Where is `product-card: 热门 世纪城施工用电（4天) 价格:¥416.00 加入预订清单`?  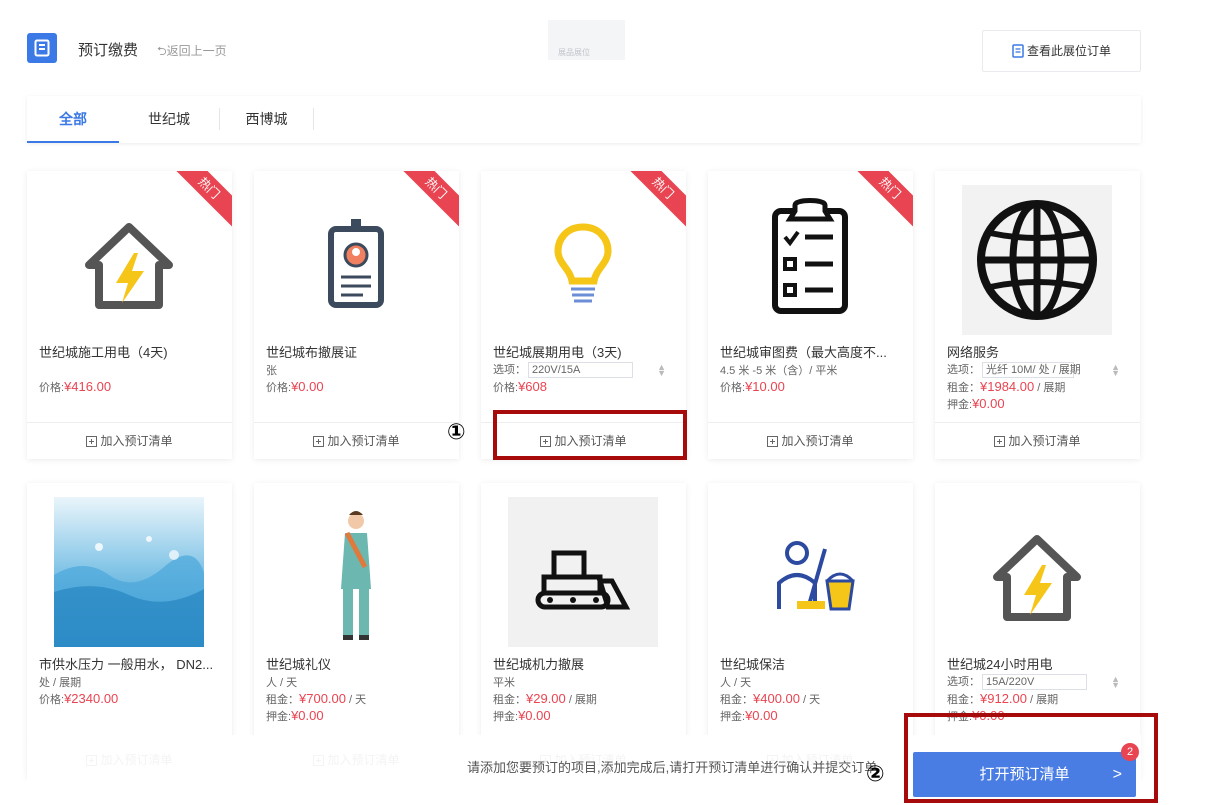
product-card: 热门 世纪城施工用电（4天) 价格:¥416.00 加入预订清单 is located at coordinates (129, 315).